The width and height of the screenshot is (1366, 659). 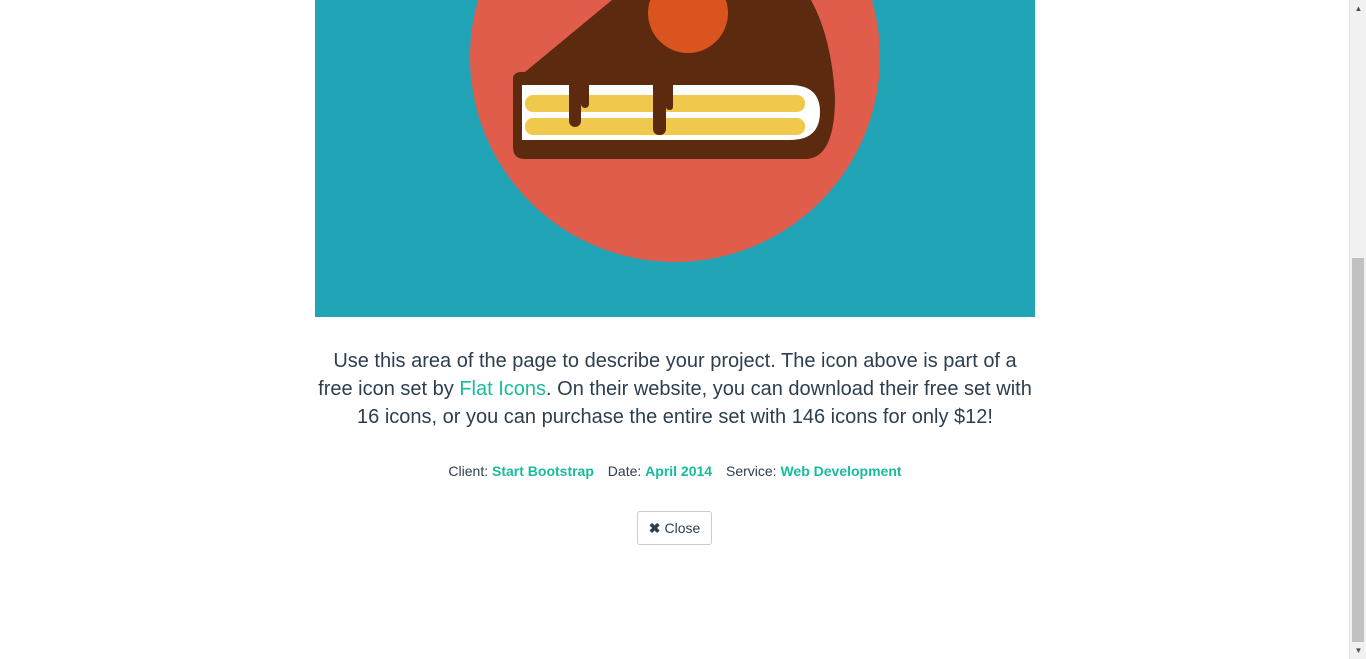 What do you see at coordinates (468, 471) in the screenshot?
I see `client-label: Client:` at bounding box center [468, 471].